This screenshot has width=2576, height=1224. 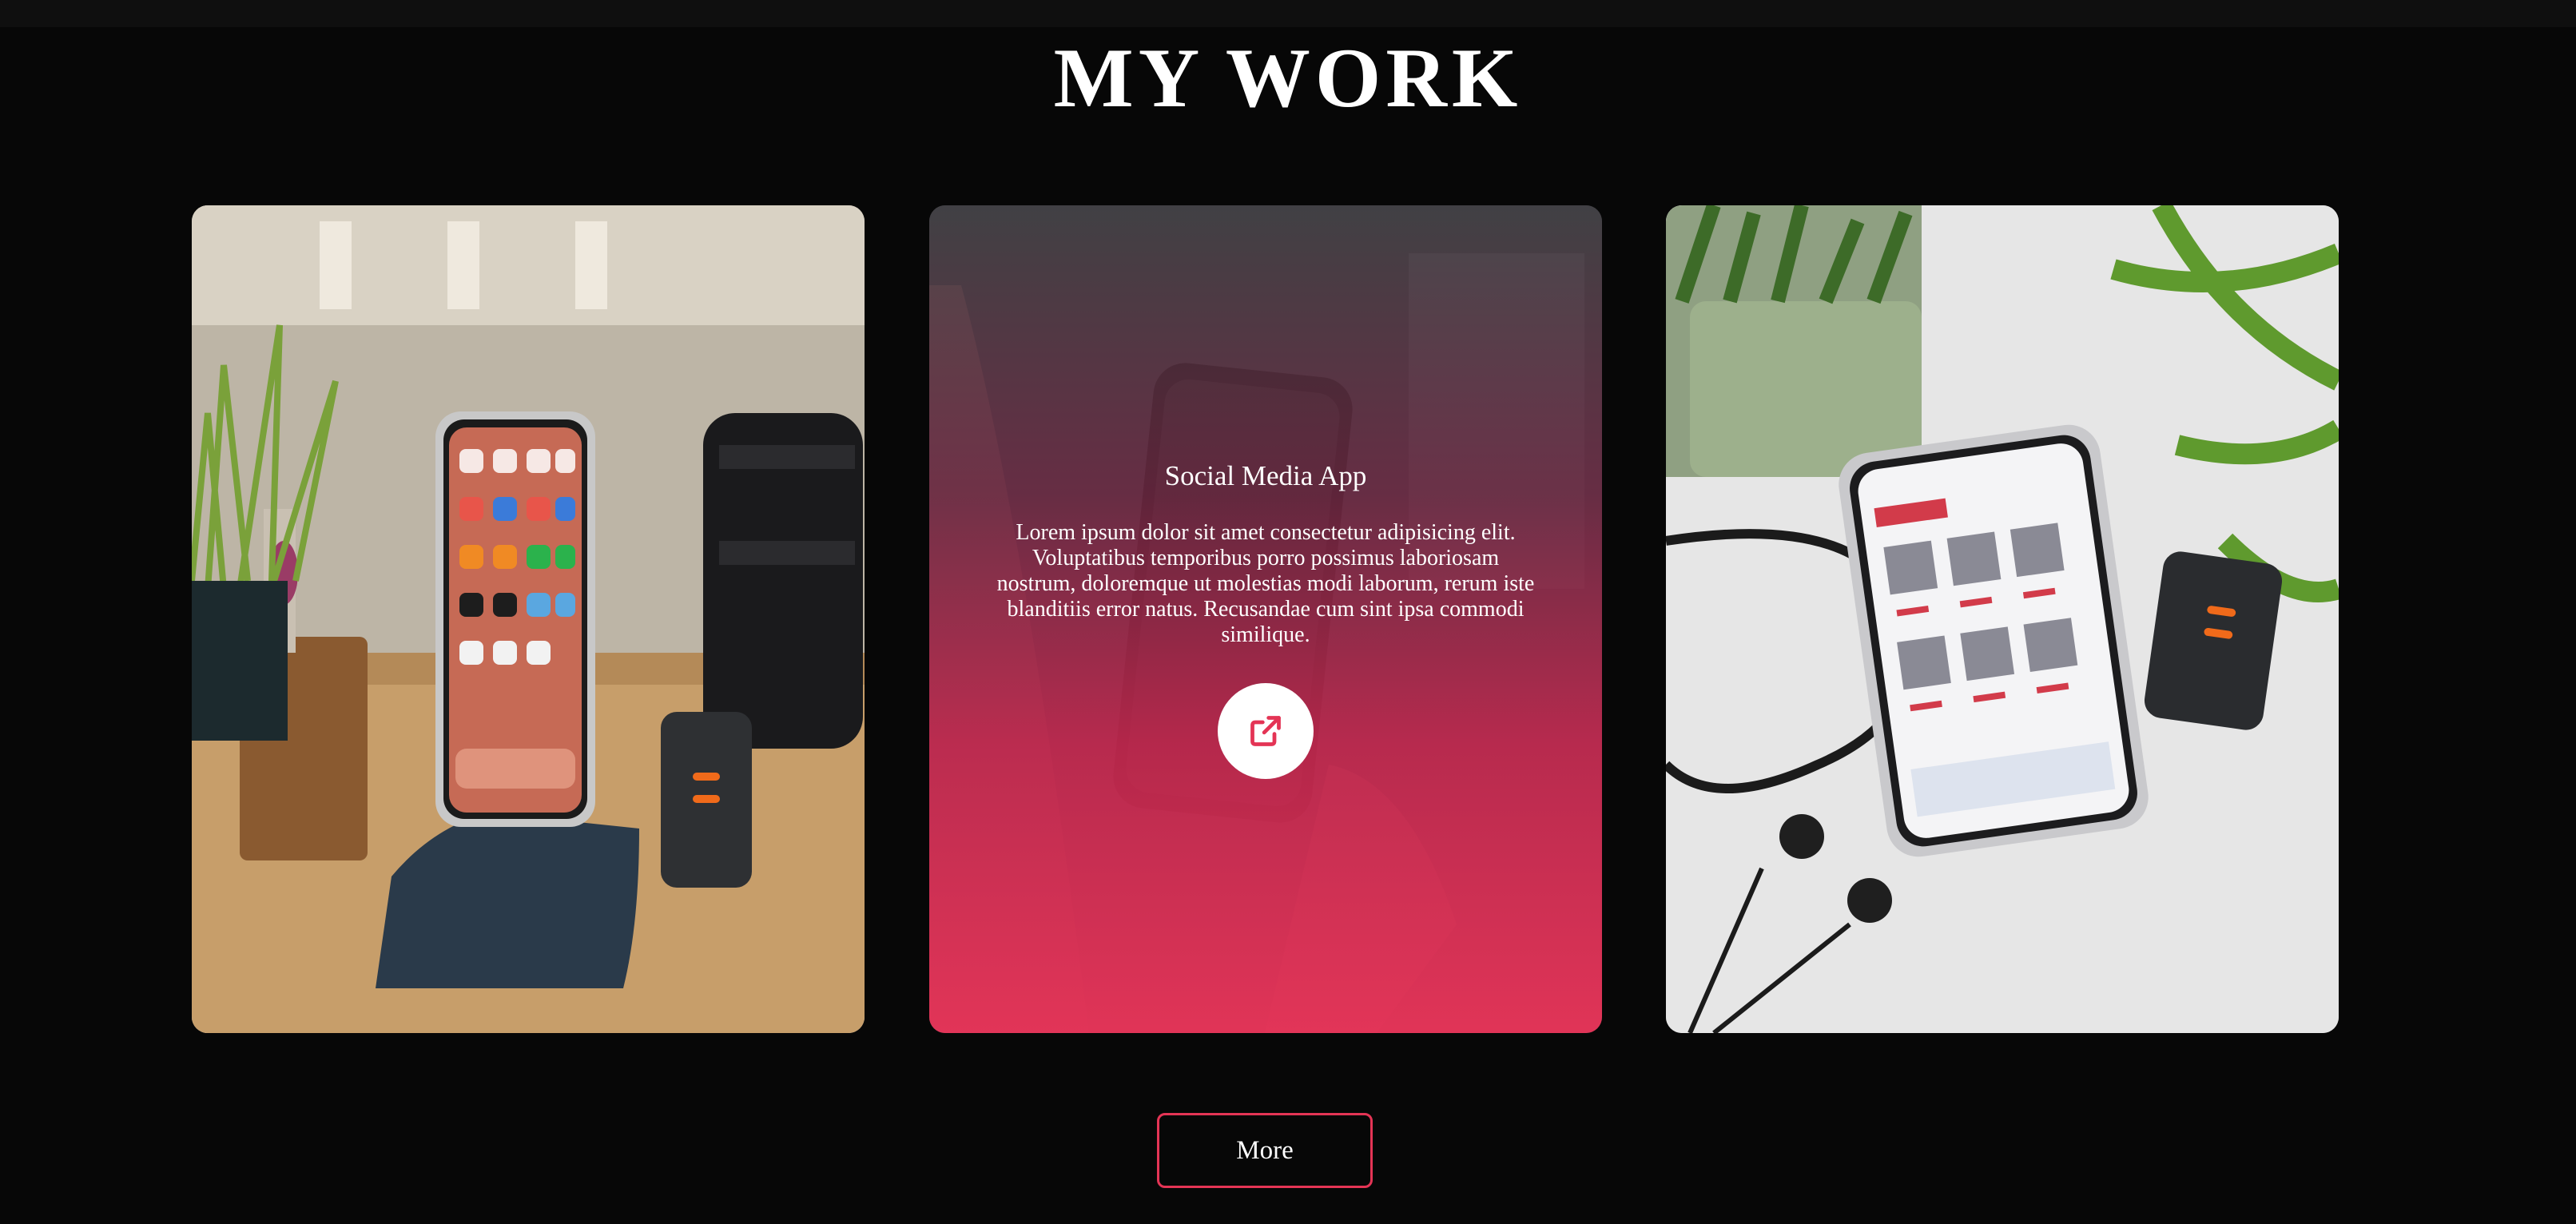 What do you see at coordinates (1288, 78) in the screenshot?
I see `section-title: MY WORK` at bounding box center [1288, 78].